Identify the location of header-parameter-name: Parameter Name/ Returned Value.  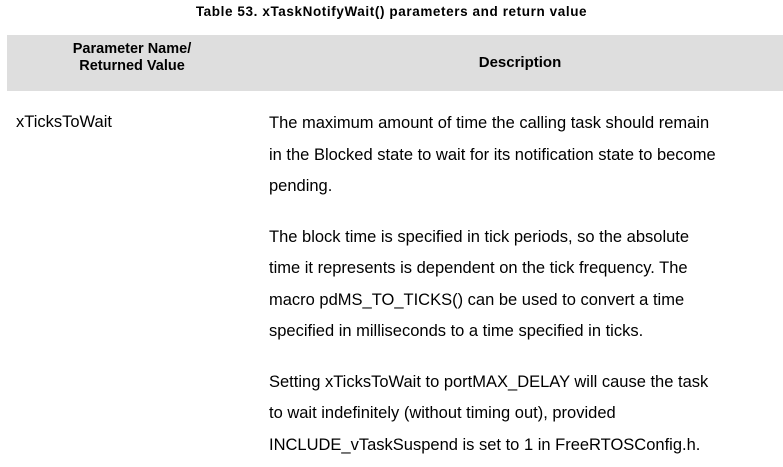
(132, 58).